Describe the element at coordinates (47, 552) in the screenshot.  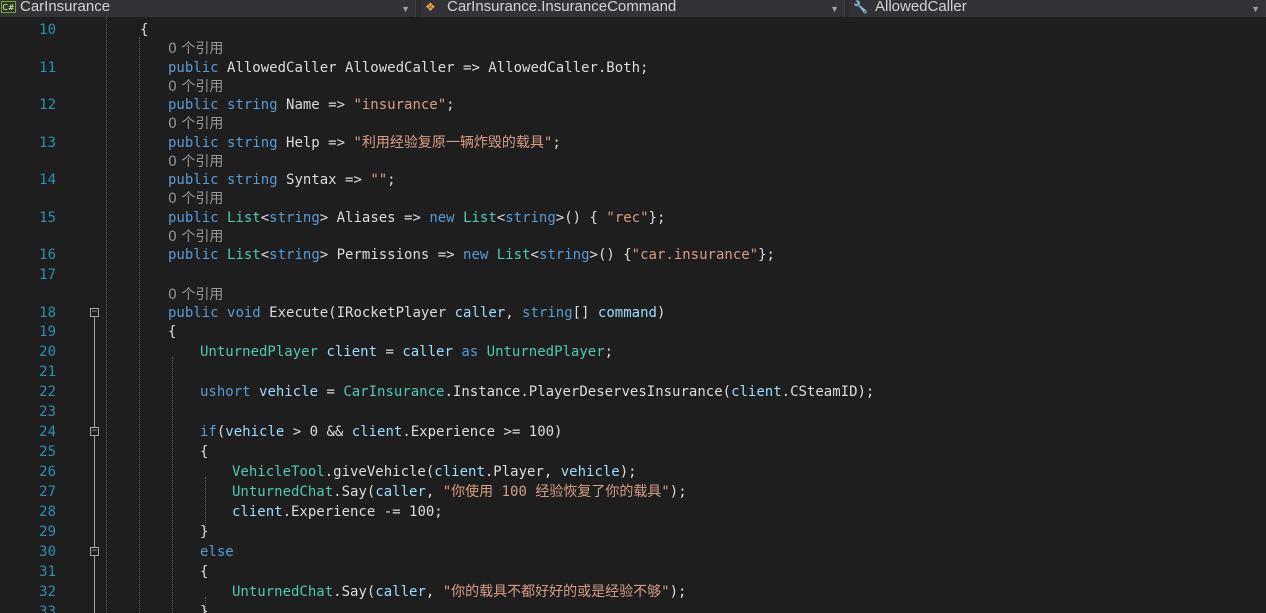
I see `line-number: 30` at that location.